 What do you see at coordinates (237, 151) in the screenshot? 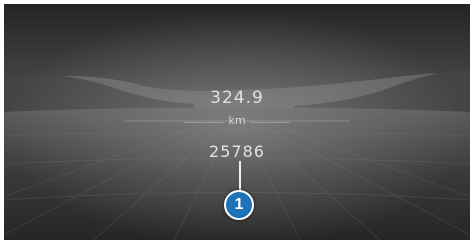
I see `total-distance-value: 25786` at bounding box center [237, 151].